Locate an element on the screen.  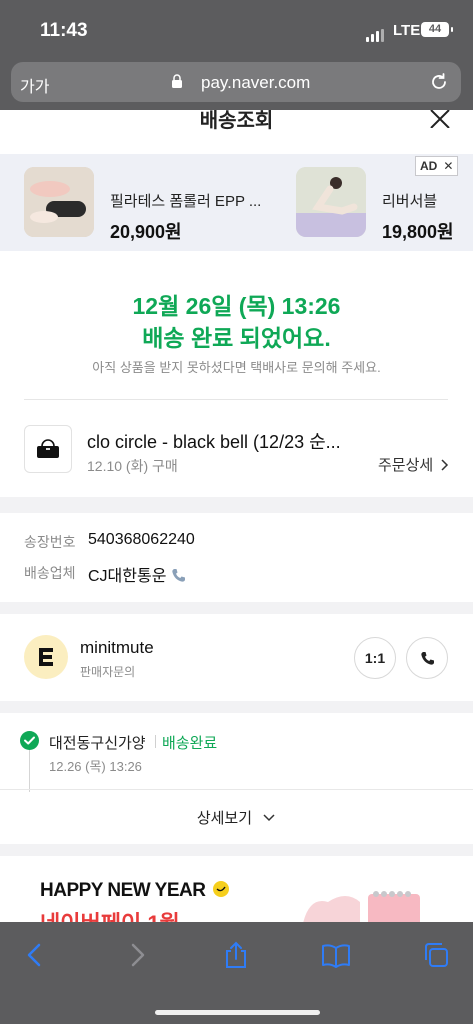
ad-badge: AD ✕ is located at coordinates (437, 166).